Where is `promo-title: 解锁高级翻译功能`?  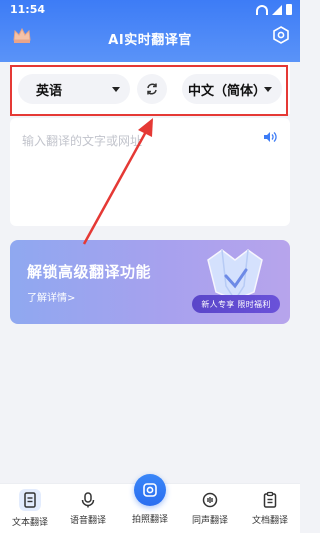 promo-title: 解锁高级翻译功能 is located at coordinates (89, 272).